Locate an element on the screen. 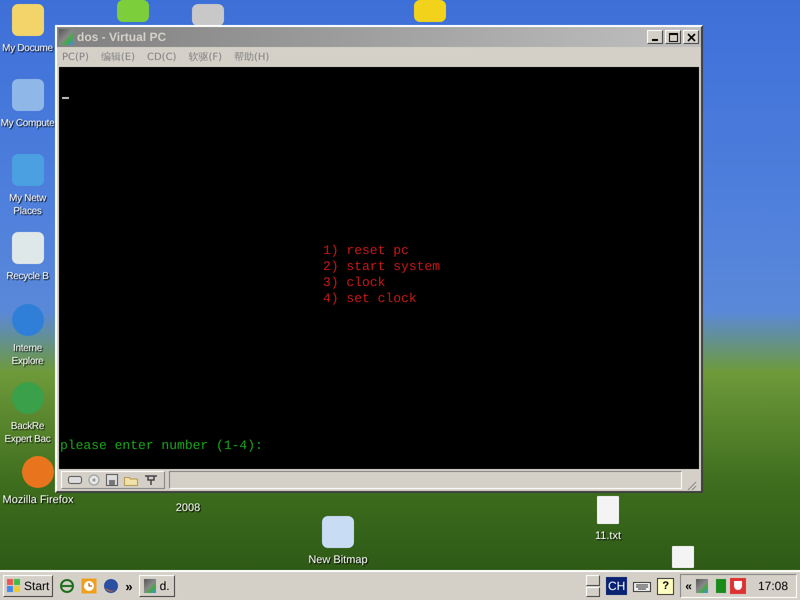 This screenshot has width=800, height=600. maximize-button is located at coordinates (673, 37).